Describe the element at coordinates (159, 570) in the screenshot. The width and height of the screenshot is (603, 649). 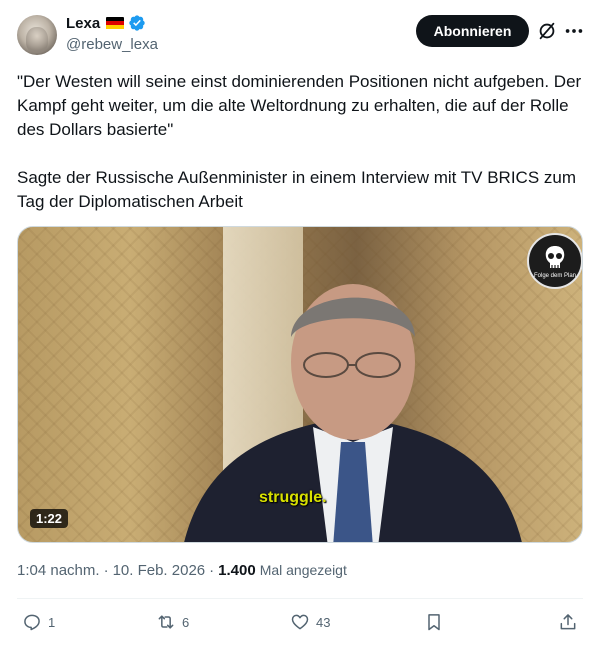
I see `post-date: 10. Feb. 2026` at that location.